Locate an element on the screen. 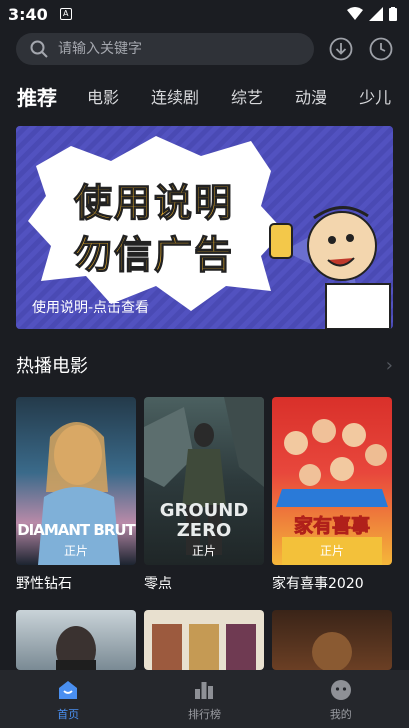  movie-title: 野性钻石 is located at coordinates (44, 584).